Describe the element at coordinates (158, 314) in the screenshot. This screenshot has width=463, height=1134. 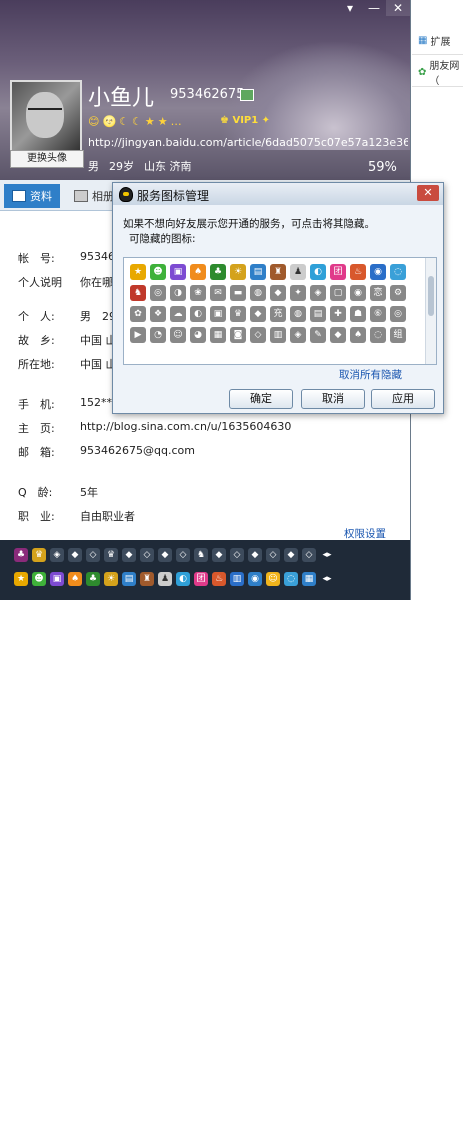
I see `service-icon: ❖` at that location.